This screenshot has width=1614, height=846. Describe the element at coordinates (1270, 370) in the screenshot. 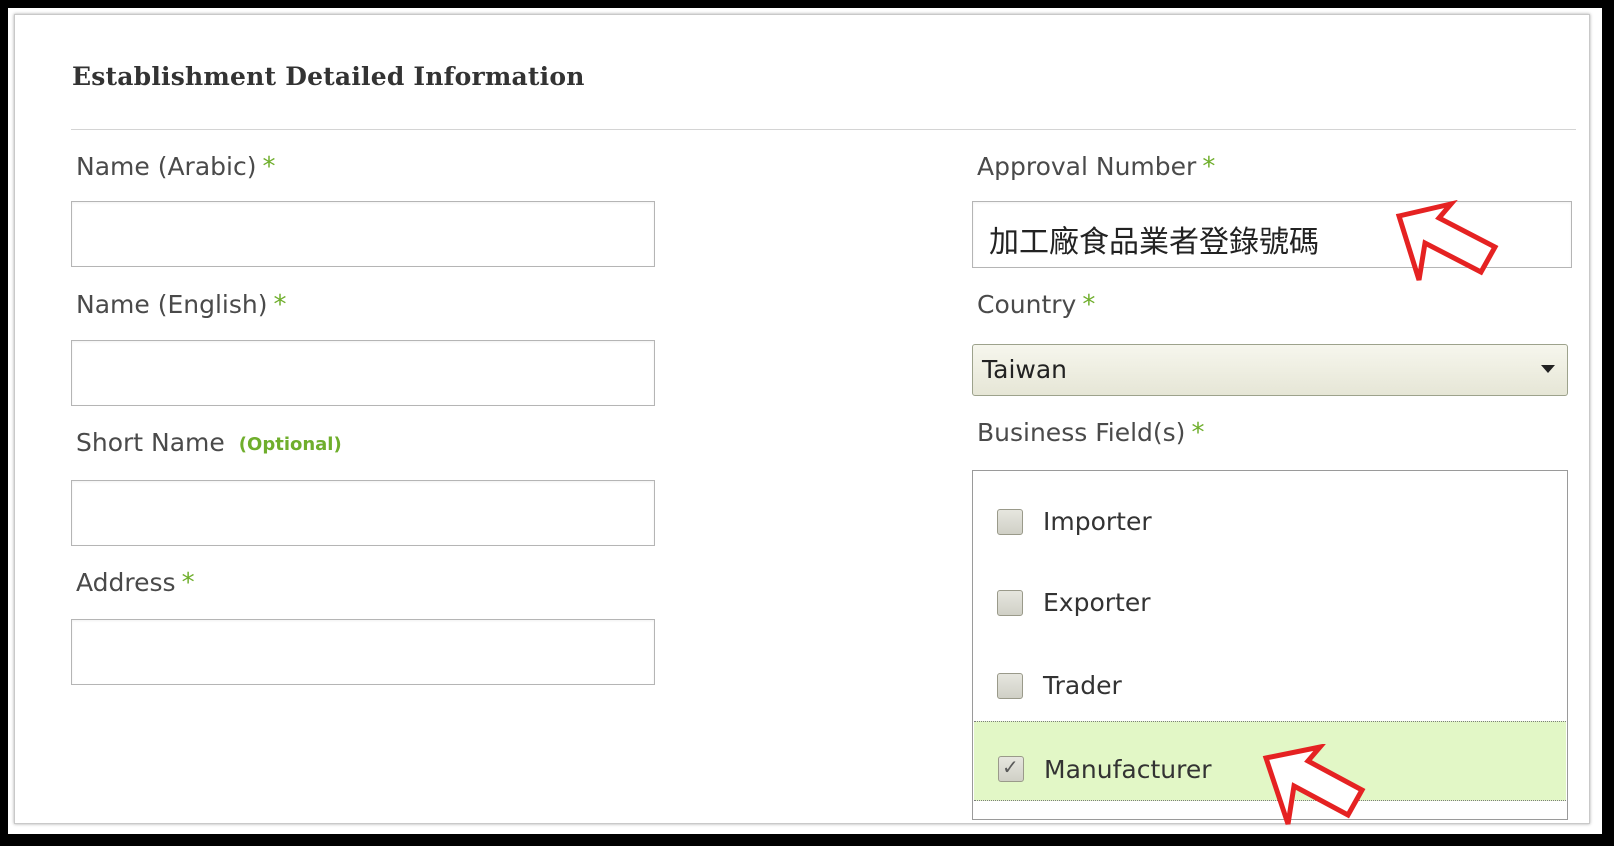

I see `country-select: Taiwan` at that location.